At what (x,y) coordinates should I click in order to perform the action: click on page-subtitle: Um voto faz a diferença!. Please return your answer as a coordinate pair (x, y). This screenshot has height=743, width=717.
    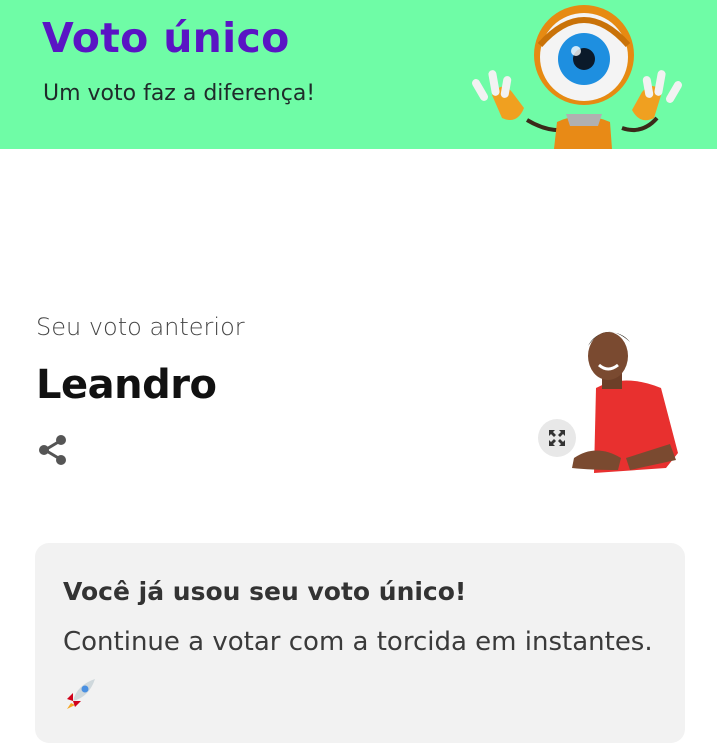
    Looking at the image, I should click on (179, 93).